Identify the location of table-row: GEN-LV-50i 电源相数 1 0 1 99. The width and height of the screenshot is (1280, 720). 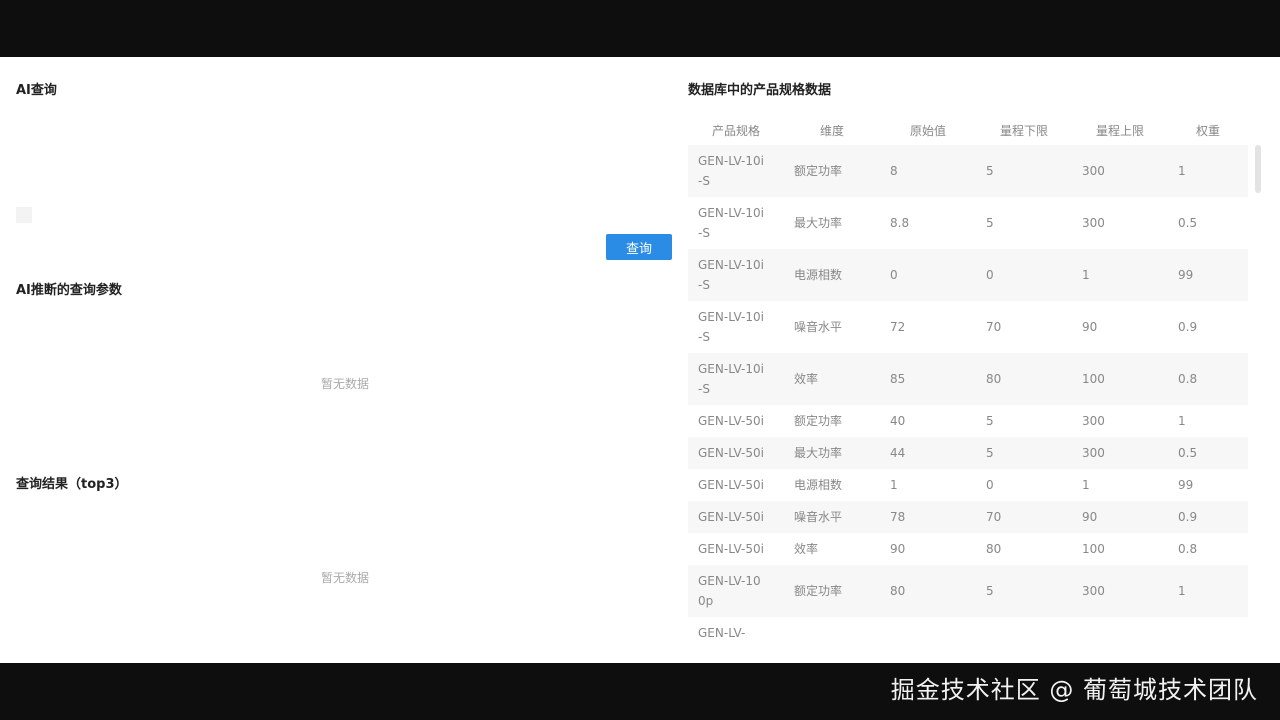
(968, 485).